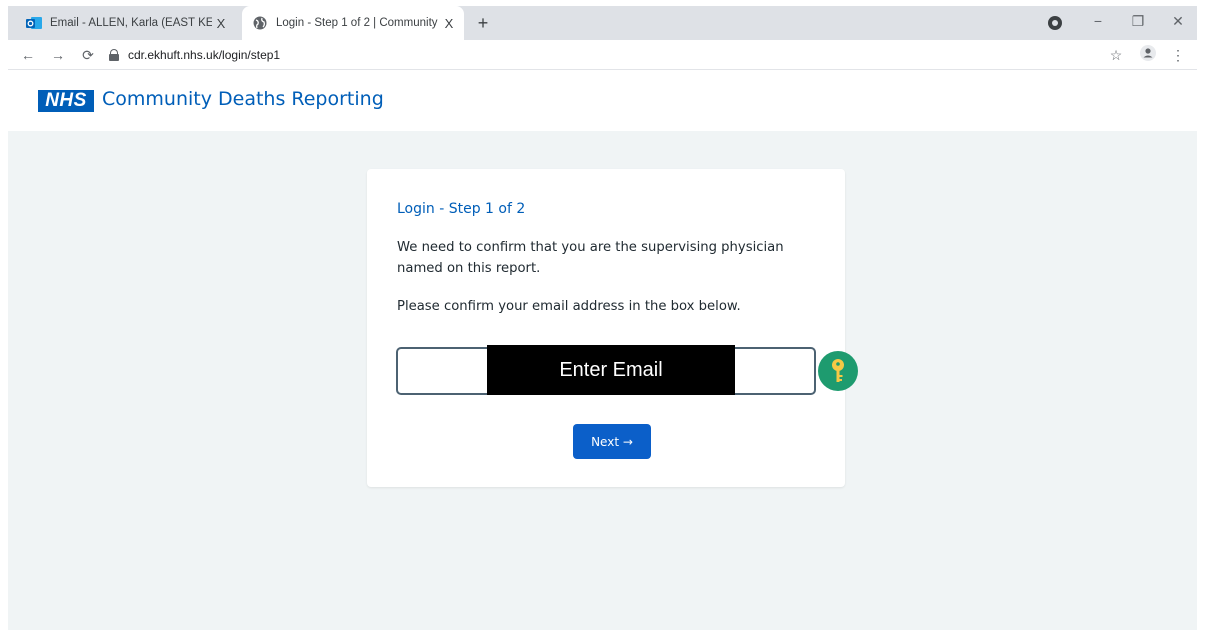 The image size is (1205, 630). I want to click on menu-icon: ⋮, so click(1178, 55).